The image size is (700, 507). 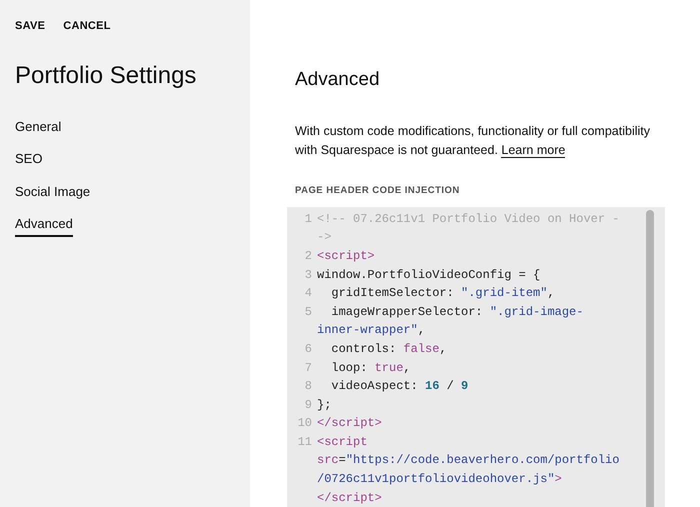 What do you see at coordinates (28, 160) in the screenshot?
I see `nav-item: SEO` at bounding box center [28, 160].